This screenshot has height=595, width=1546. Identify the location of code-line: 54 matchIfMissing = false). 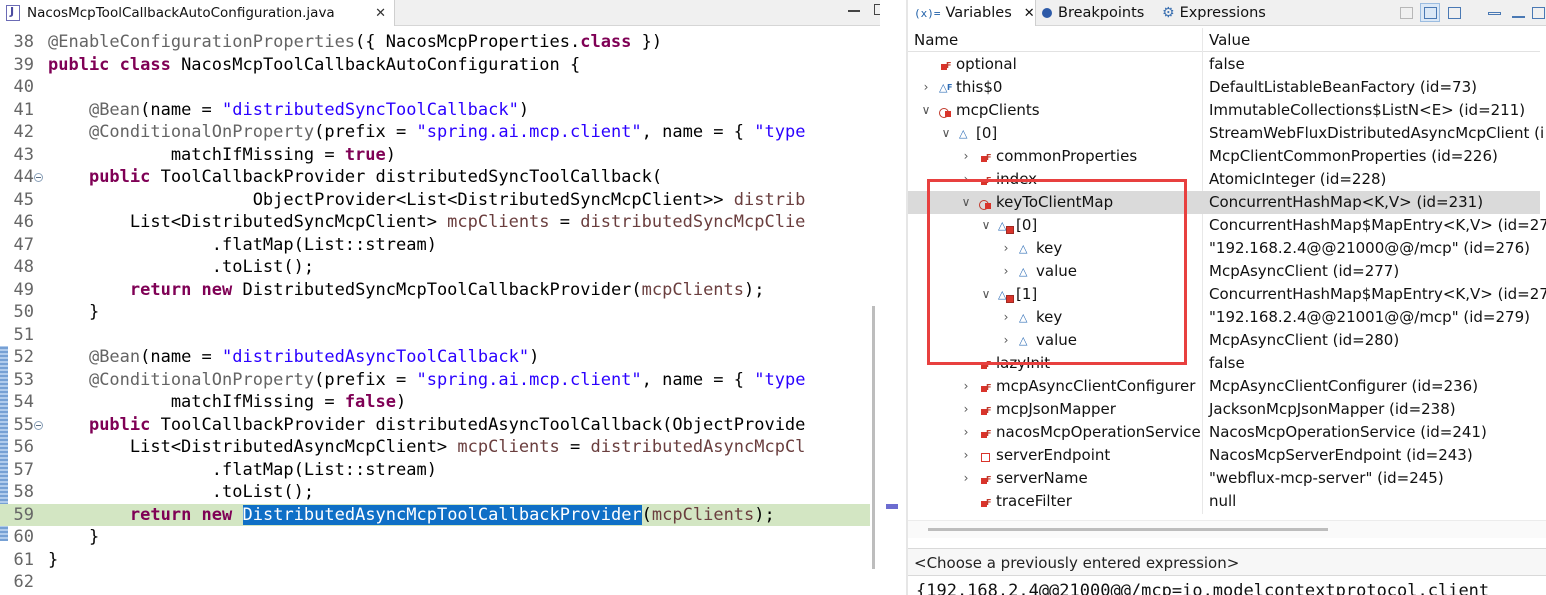
(435, 402).